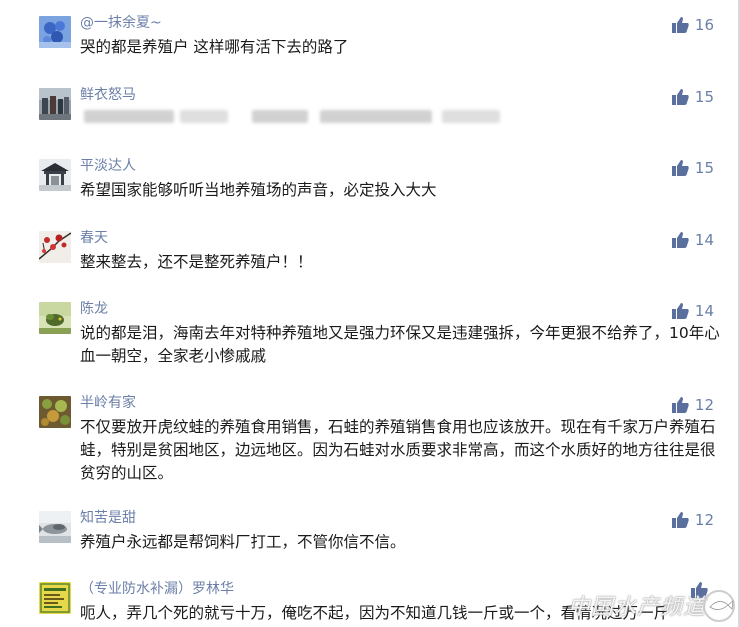 Image resolution: width=740 pixels, height=627 pixels. I want to click on comment-item: 平淡达人 希望国家能够听听当地养殖场的声音，必定投入大大 15, so click(369, 187).